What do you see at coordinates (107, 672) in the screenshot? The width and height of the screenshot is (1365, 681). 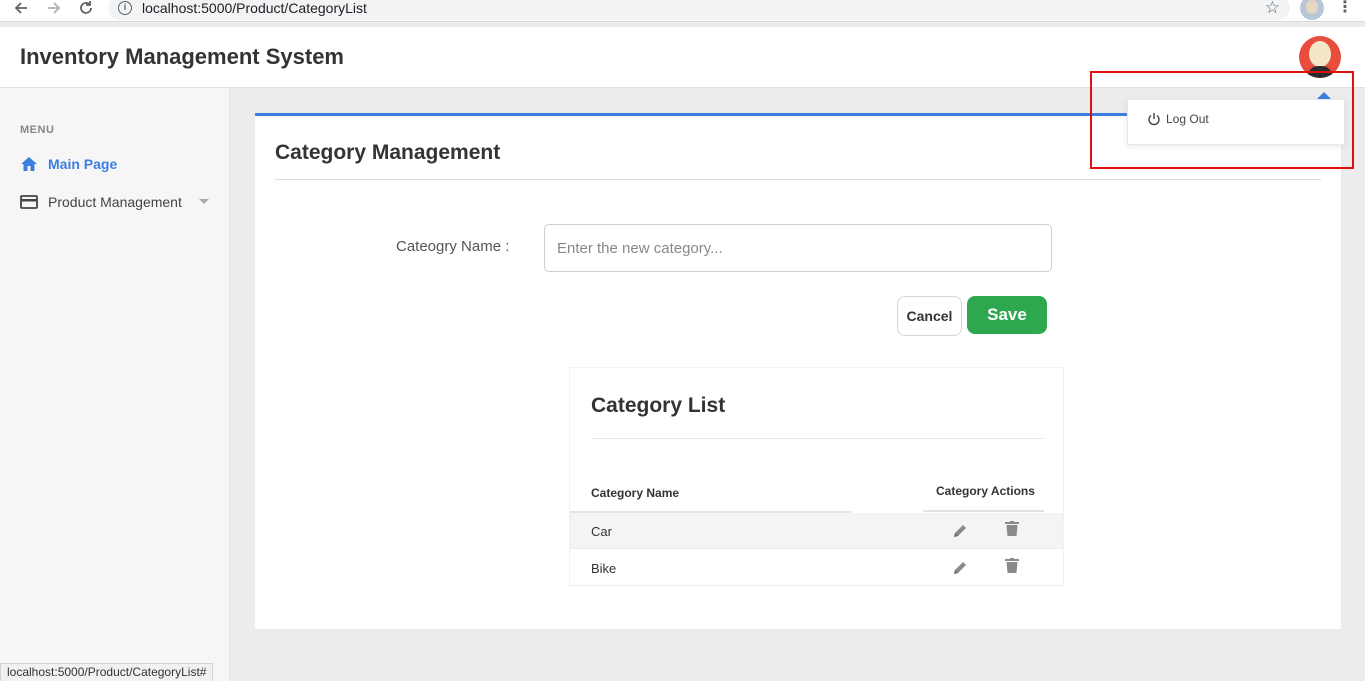 I see `status-bar-url: localhost:5000/Product/CategoryList#` at bounding box center [107, 672].